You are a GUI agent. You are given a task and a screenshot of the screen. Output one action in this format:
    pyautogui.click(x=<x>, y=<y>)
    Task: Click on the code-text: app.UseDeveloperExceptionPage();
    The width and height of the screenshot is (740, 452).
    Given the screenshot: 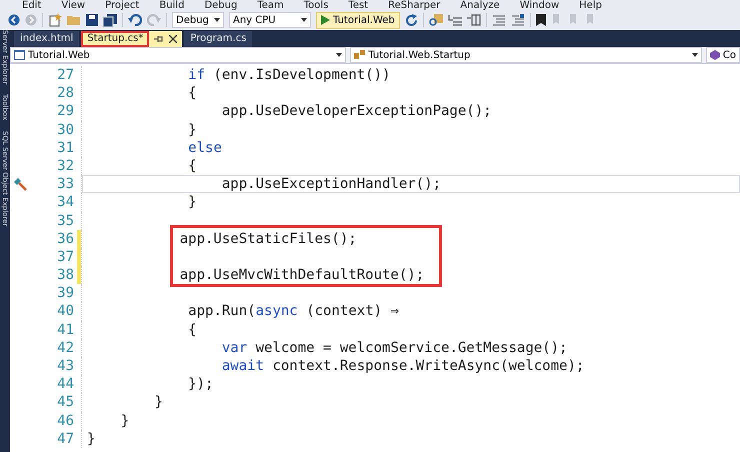 What is the action you would take?
    pyautogui.click(x=357, y=111)
    